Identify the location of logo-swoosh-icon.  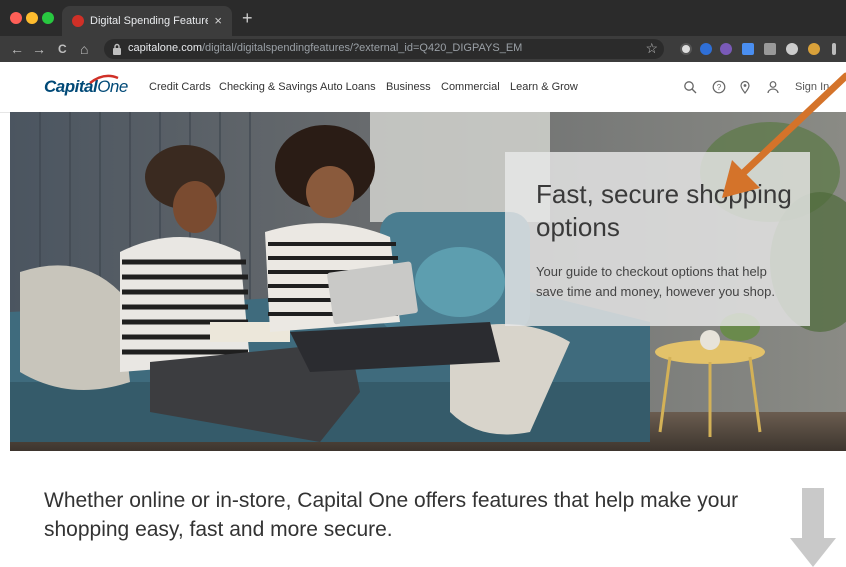
(104, 79).